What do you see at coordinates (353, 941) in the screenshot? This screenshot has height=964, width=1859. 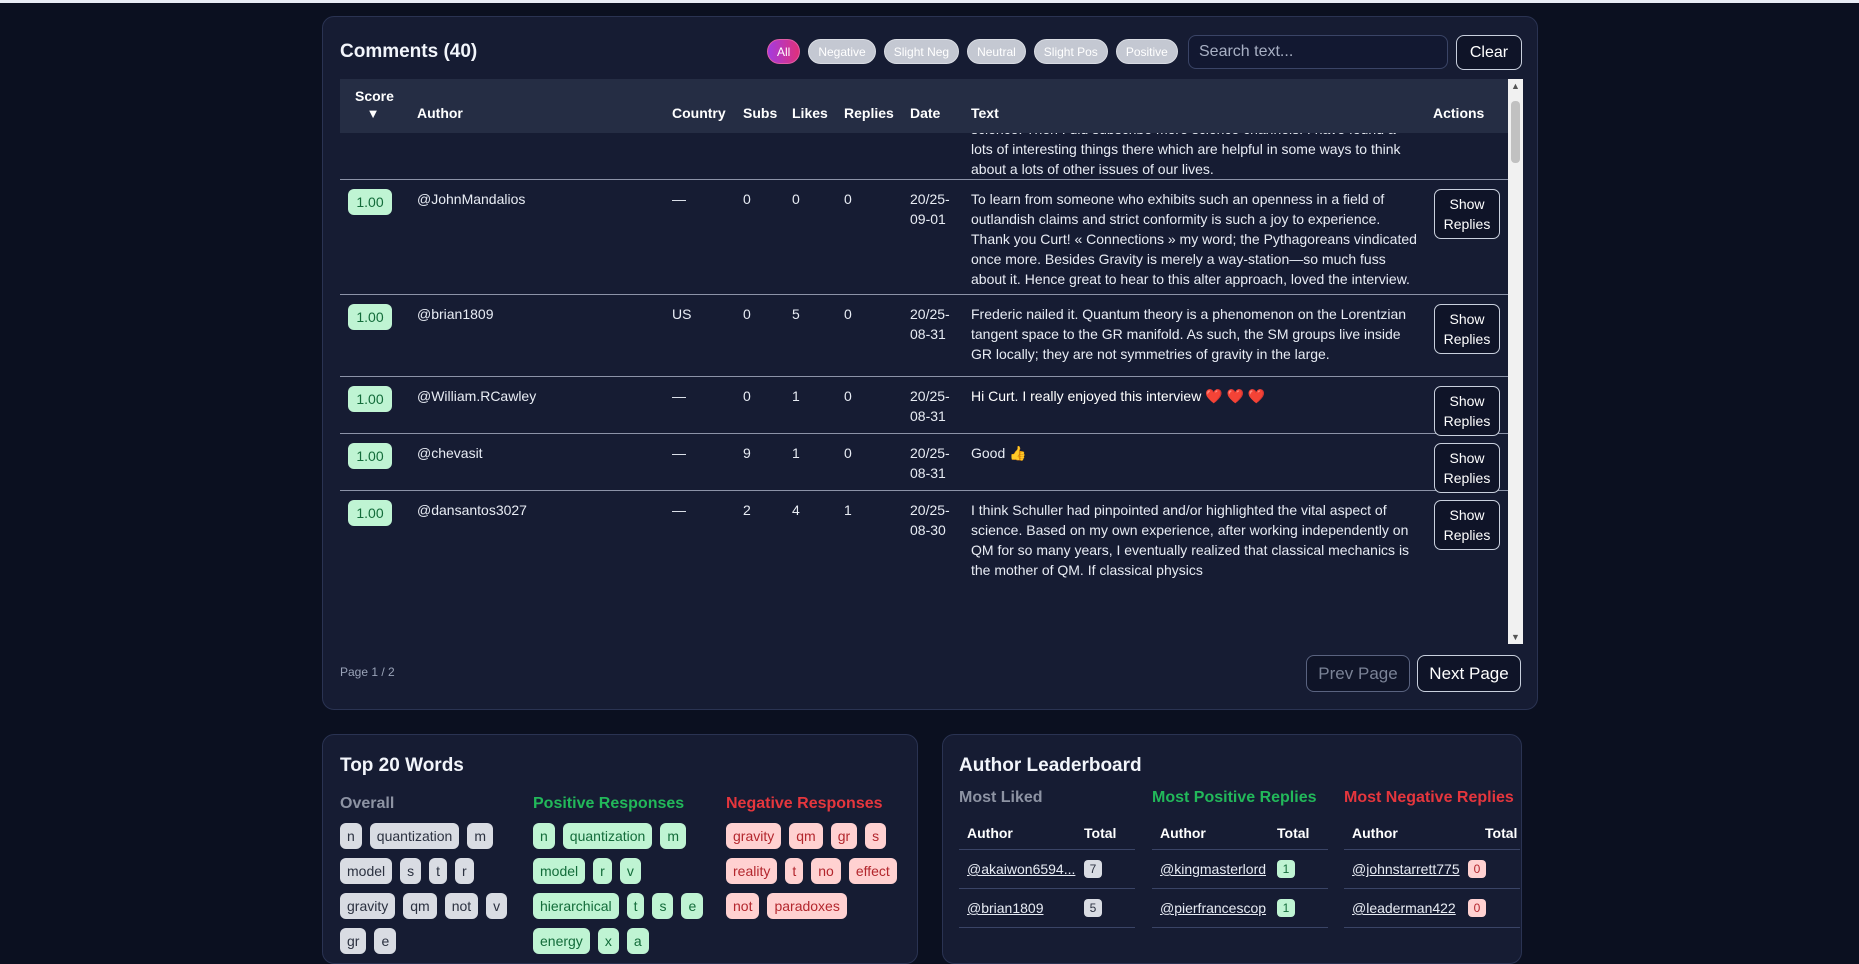 I see `word-tag: gr` at bounding box center [353, 941].